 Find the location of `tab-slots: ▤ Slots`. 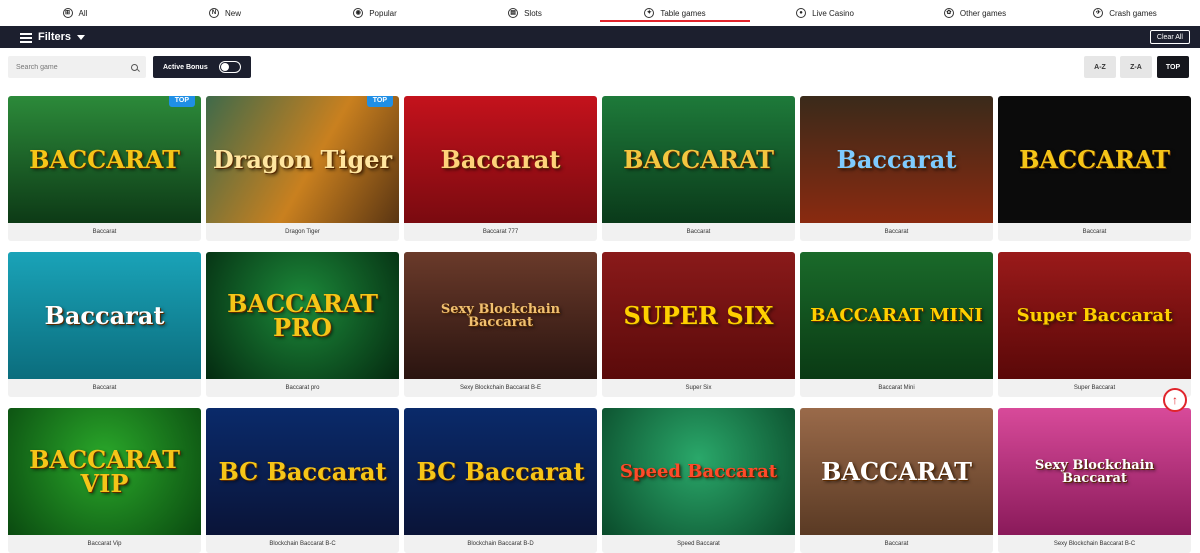

tab-slots: ▤ Slots is located at coordinates (525, 13).